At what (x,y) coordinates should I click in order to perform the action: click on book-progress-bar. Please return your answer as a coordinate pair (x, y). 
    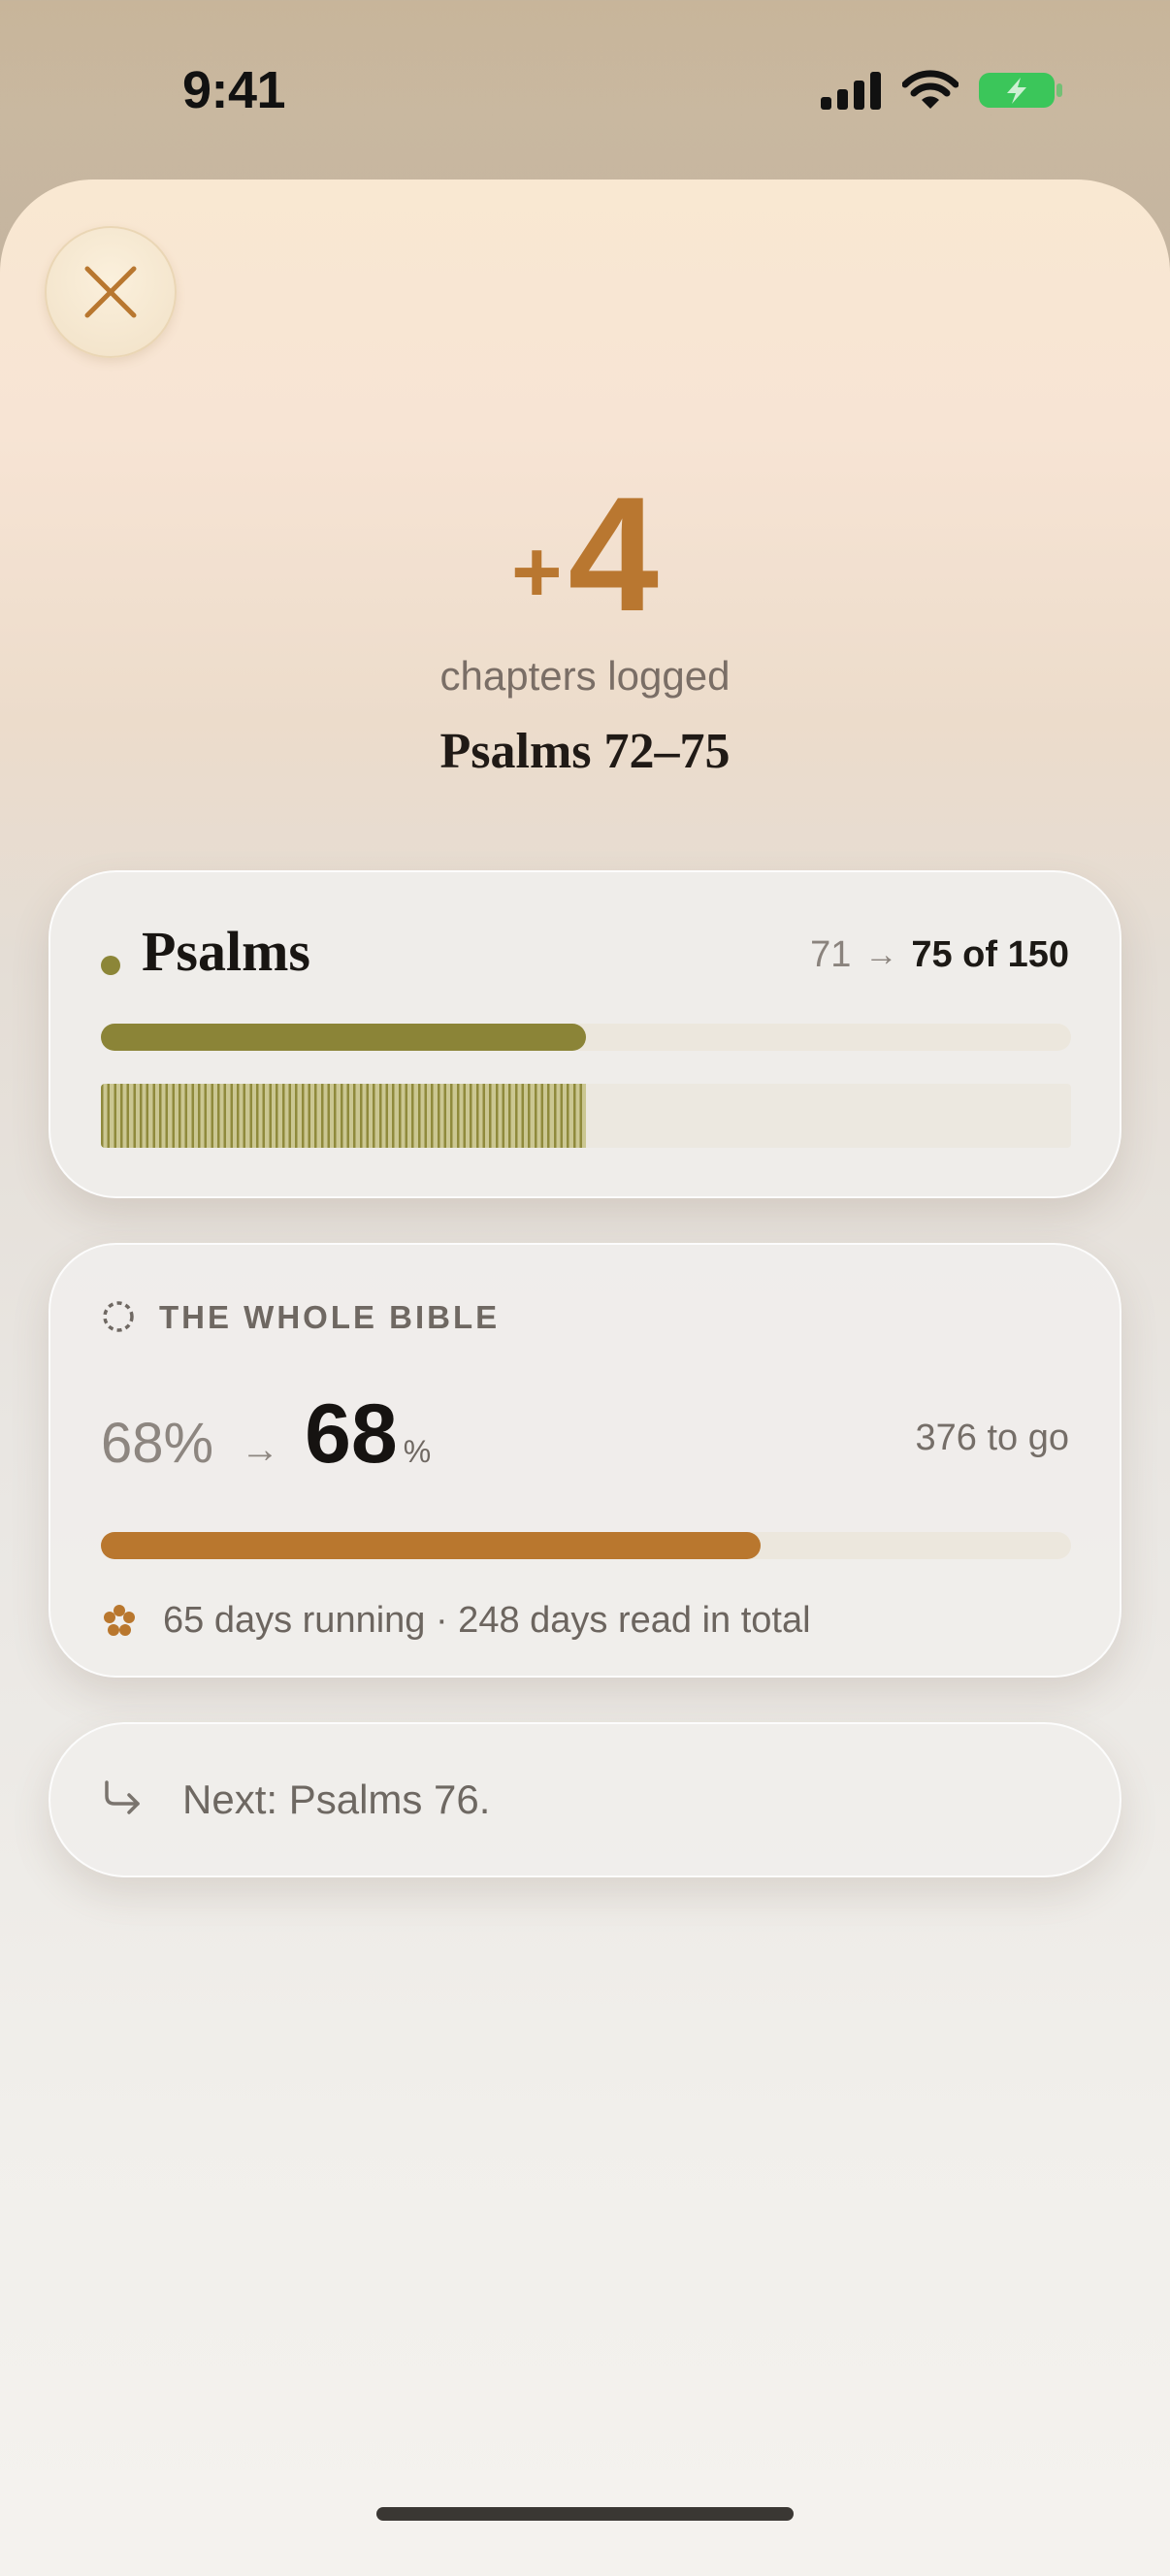
    Looking at the image, I should click on (586, 1037).